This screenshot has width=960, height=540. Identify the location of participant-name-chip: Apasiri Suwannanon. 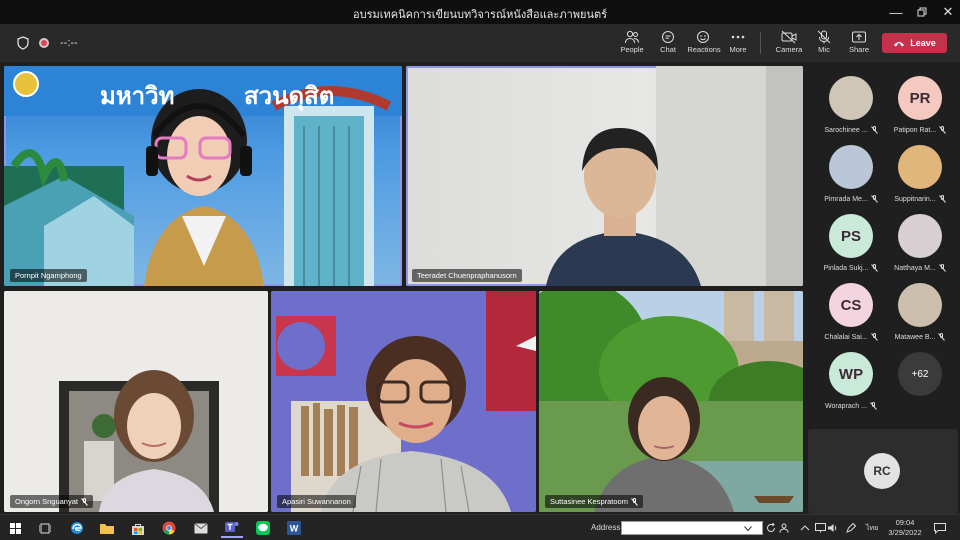
(316, 501).